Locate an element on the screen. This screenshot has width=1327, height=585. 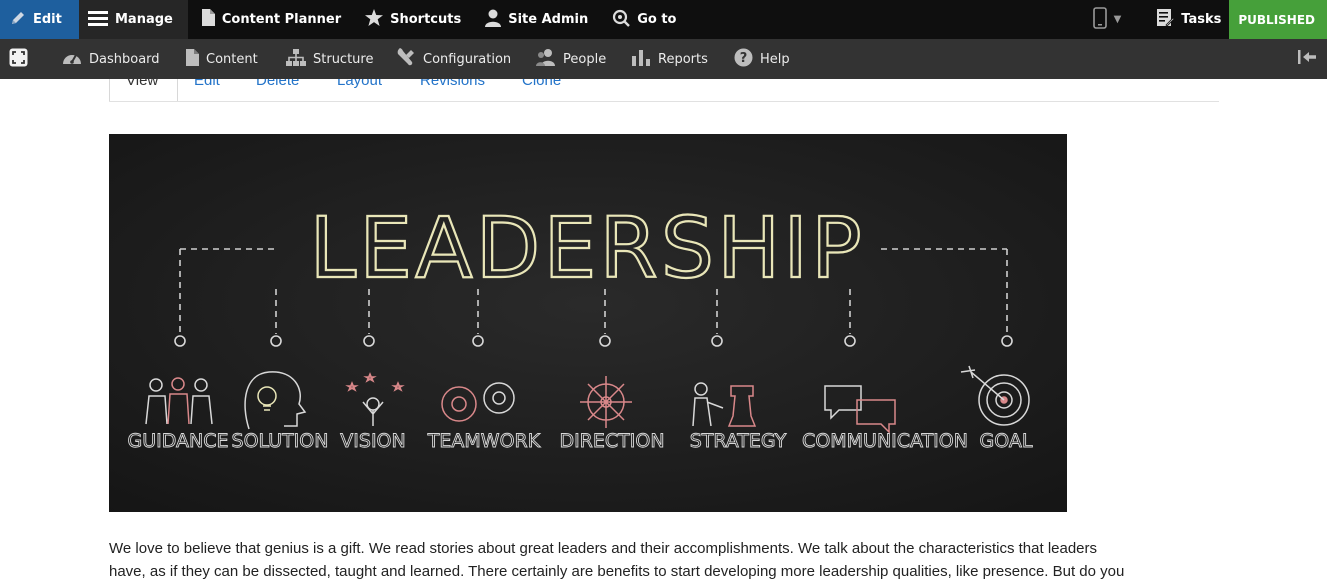
chevron-down-icon: ▼ is located at coordinates (1117, 19).